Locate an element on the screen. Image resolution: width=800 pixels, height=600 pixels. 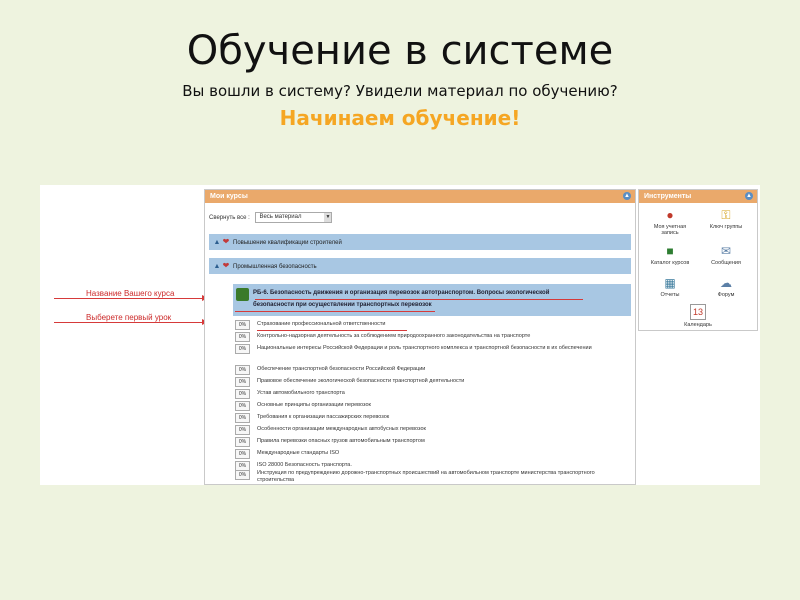
messages-icon: ✉ is located at coordinates (726, 251).